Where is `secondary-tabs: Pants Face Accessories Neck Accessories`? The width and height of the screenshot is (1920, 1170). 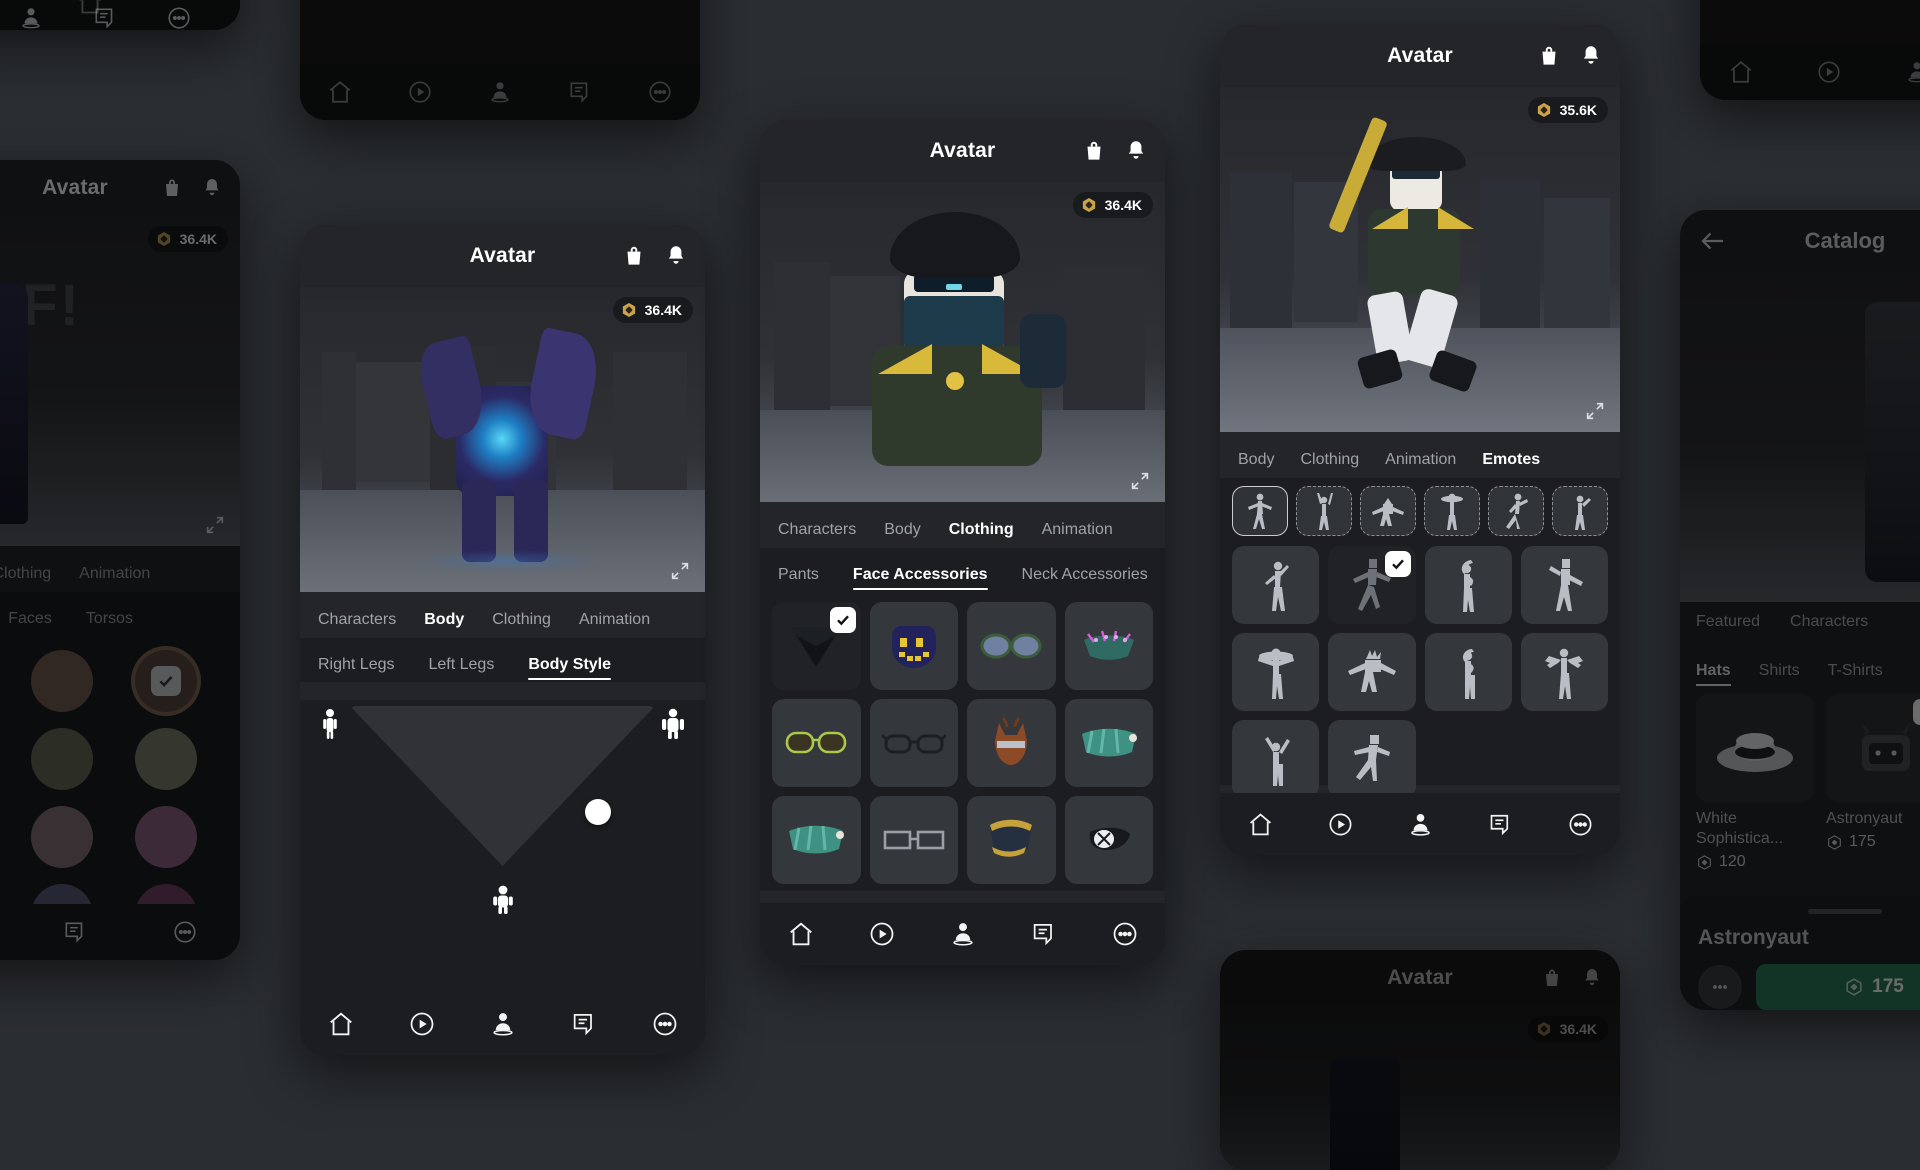
secondary-tabs: Pants Face Accessories Neck Accessories is located at coordinates (962, 570).